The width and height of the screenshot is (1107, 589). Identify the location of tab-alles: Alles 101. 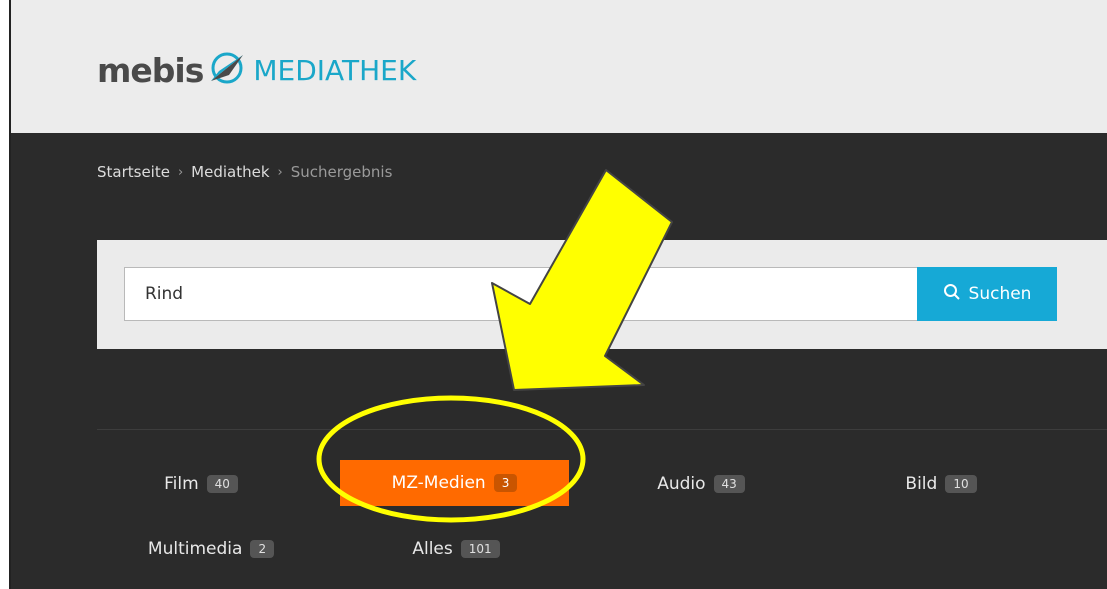
(456, 549).